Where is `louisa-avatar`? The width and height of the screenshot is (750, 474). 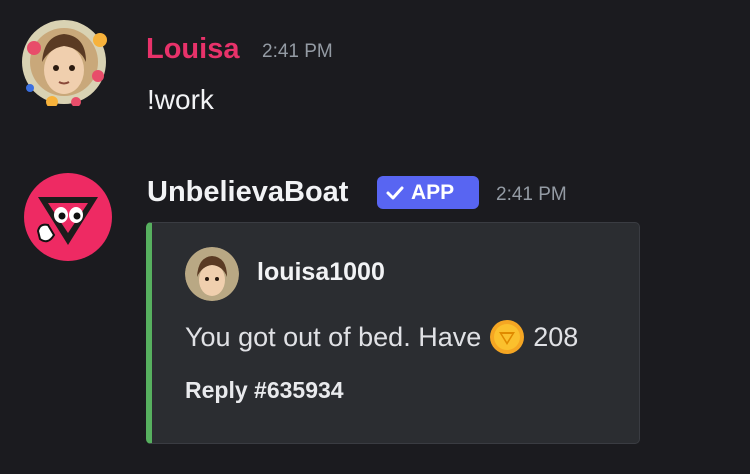
louisa-avatar is located at coordinates (64, 63).